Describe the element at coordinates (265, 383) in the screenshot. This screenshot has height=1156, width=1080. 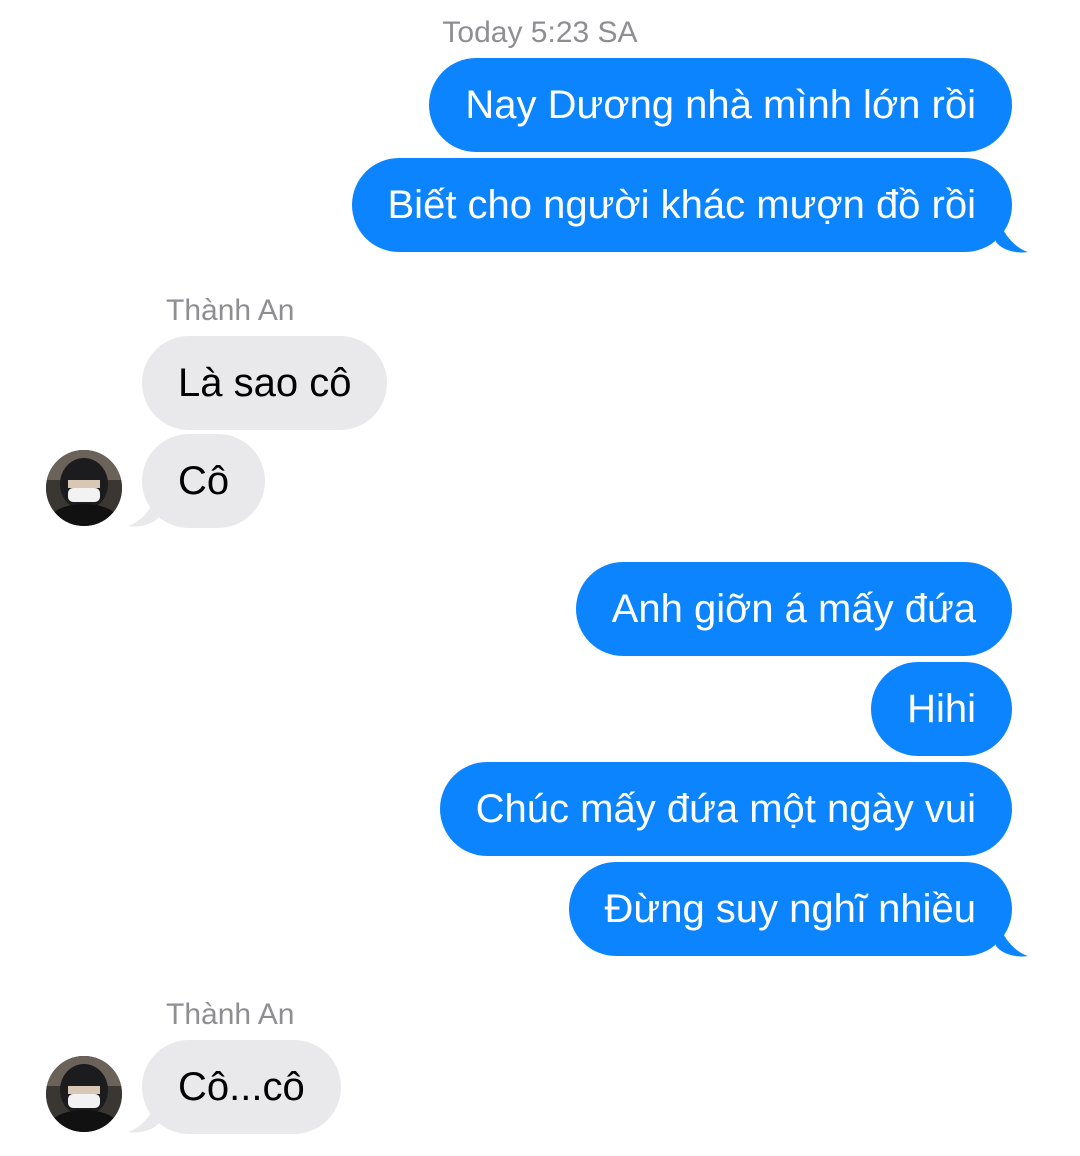
I see `message-bubble-incoming: Là sao cô` at that location.